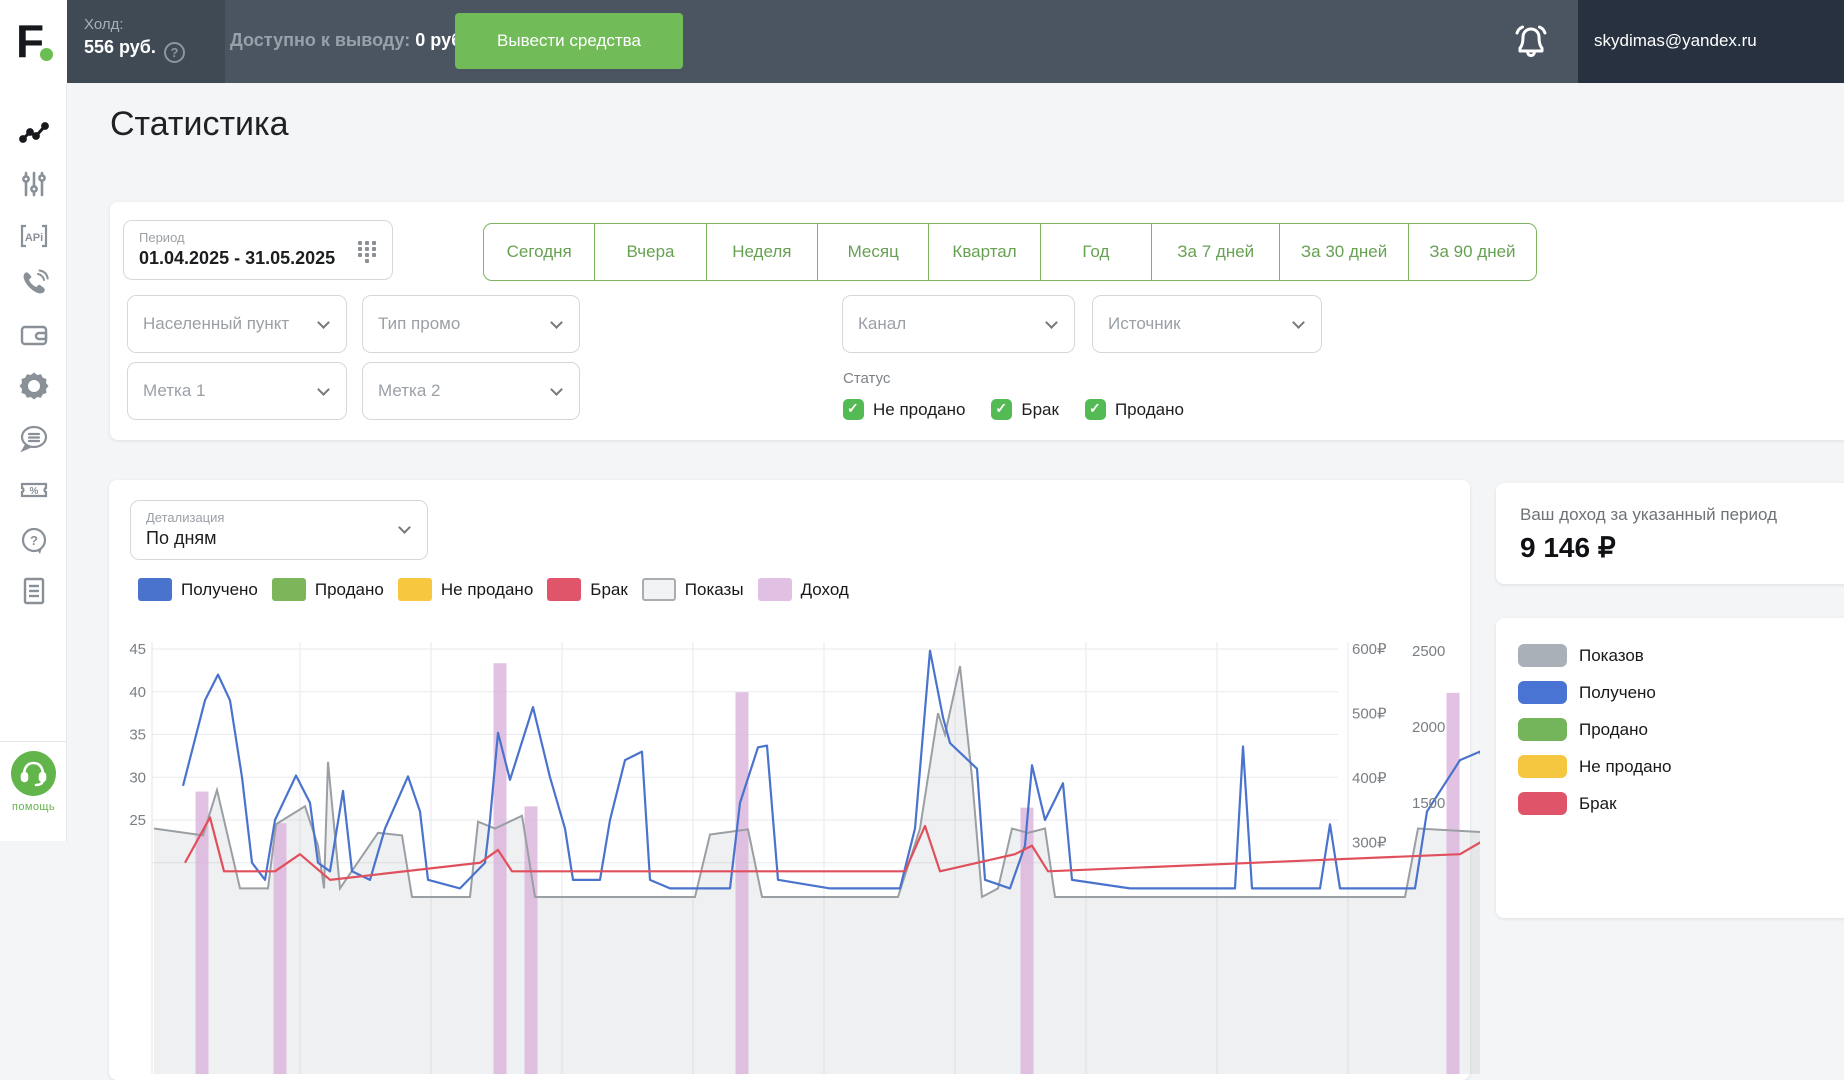 Image resolution: width=1844 pixels, height=1080 pixels. I want to click on range-button-7: За 30 дней, so click(1344, 252).